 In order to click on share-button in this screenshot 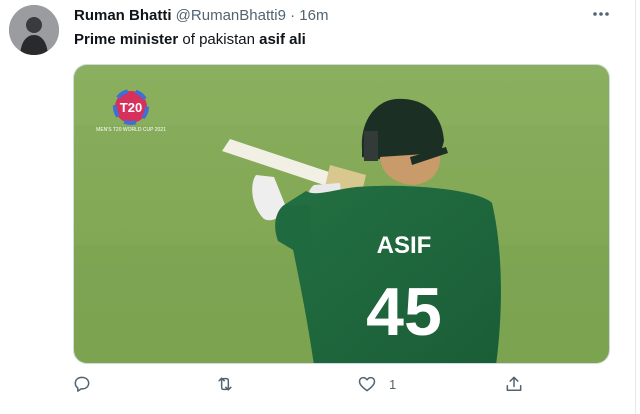, I will do `click(514, 384)`.